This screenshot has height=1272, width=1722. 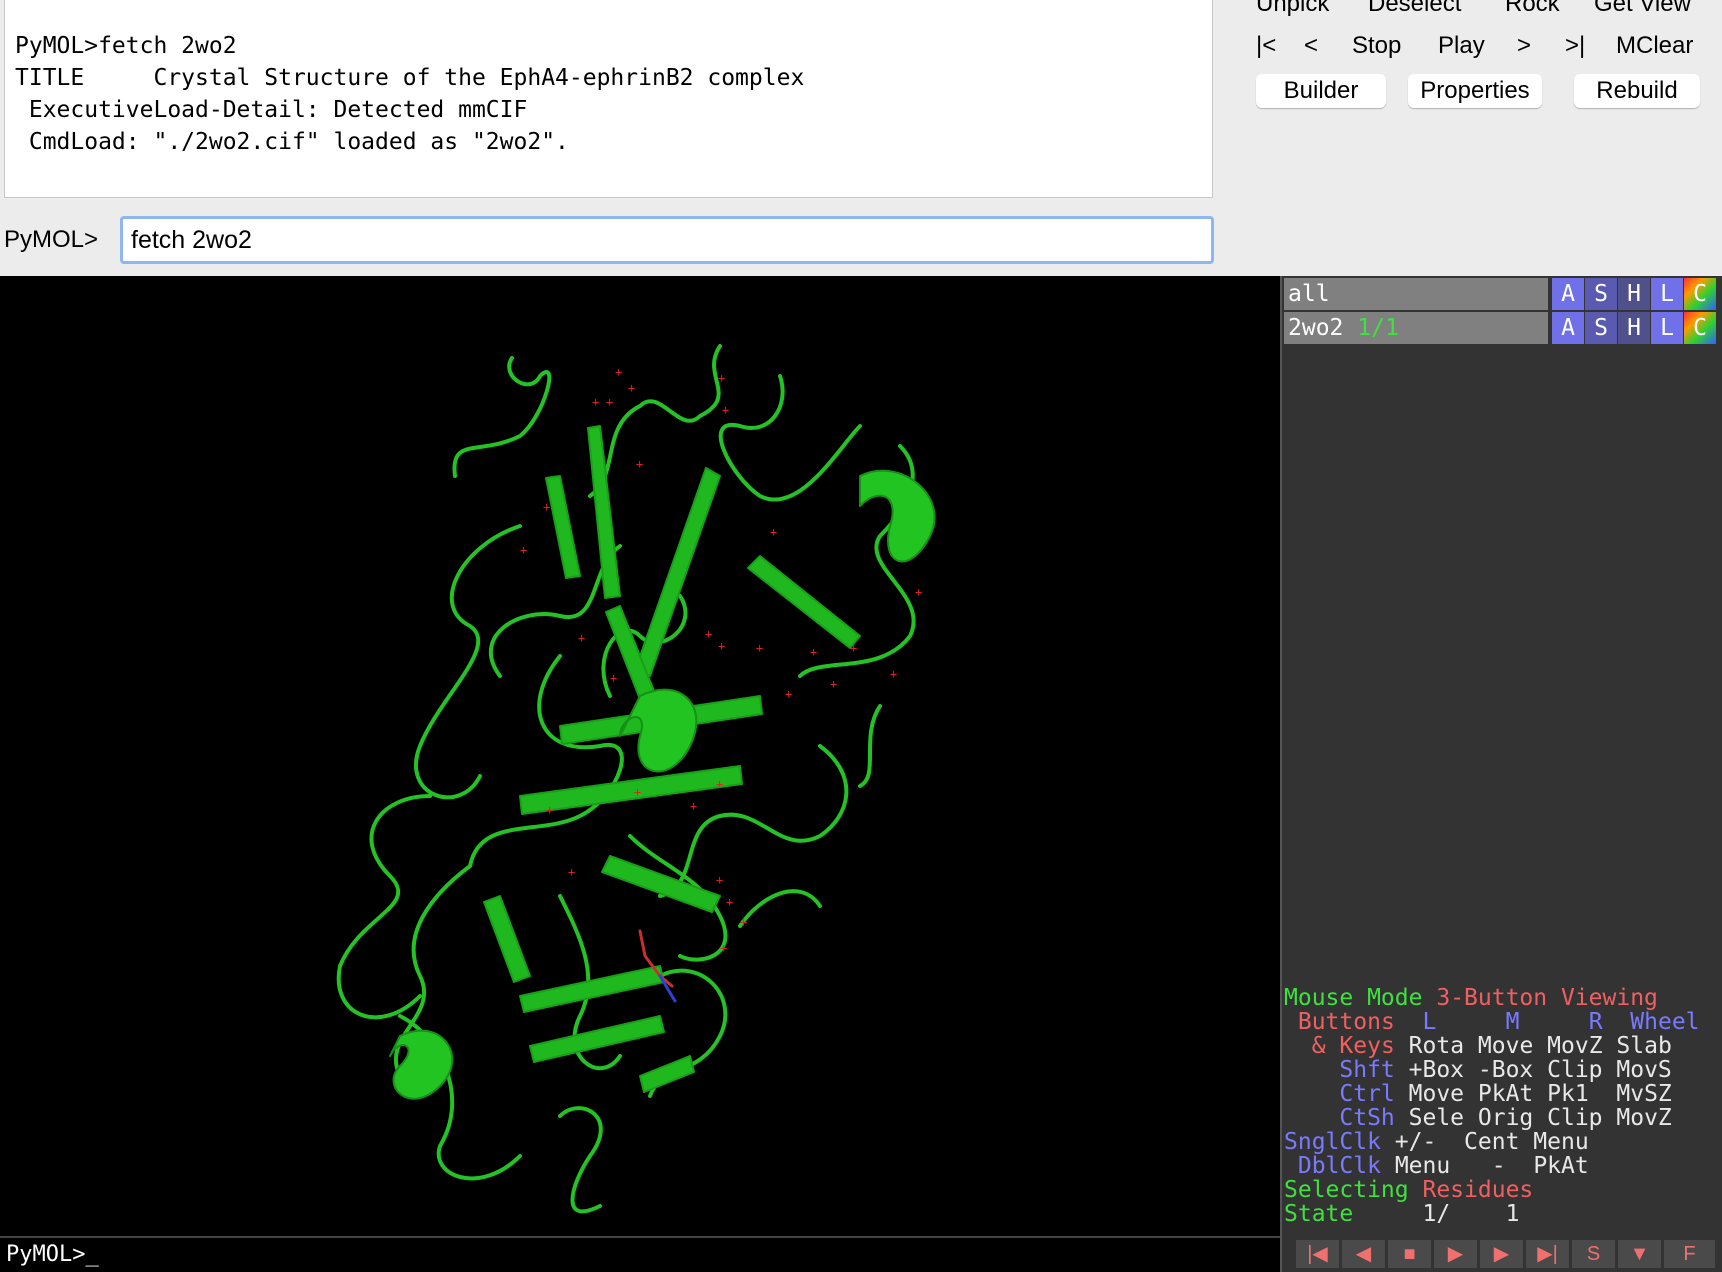 I want to click on binding: Clip, so click(x=1575, y=1070).